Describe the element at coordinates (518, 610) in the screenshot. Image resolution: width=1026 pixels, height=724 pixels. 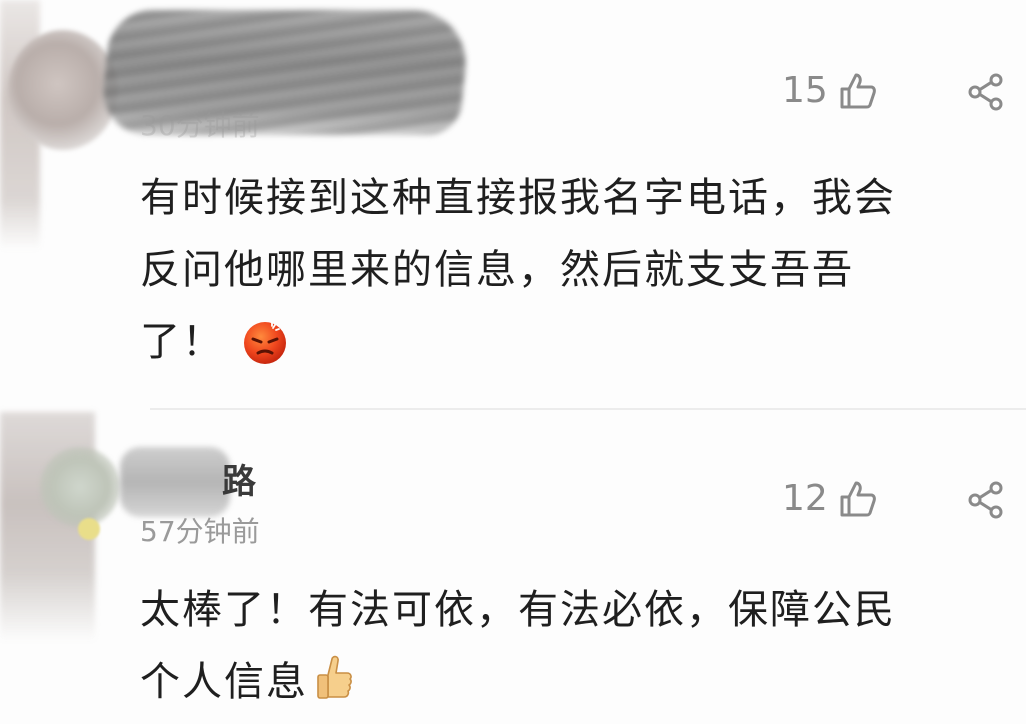
I see `comment-line: 太棒了！有法可依，有法必依，保障公民` at that location.